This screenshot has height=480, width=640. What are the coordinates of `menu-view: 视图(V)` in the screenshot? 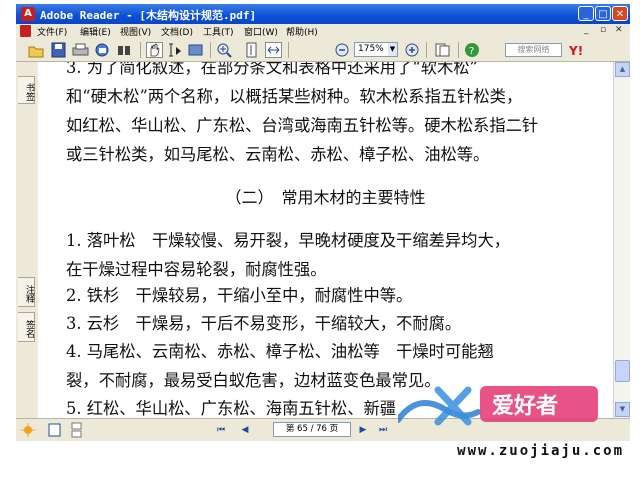 It's located at (135, 31).